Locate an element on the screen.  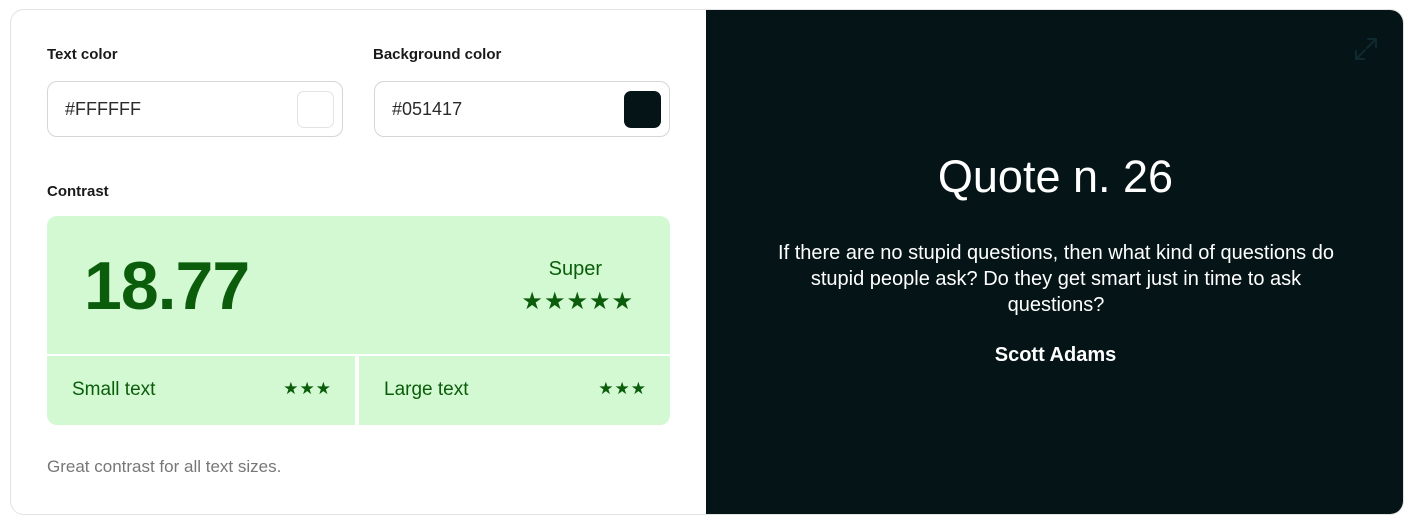
text-color-field is located at coordinates (195, 109).